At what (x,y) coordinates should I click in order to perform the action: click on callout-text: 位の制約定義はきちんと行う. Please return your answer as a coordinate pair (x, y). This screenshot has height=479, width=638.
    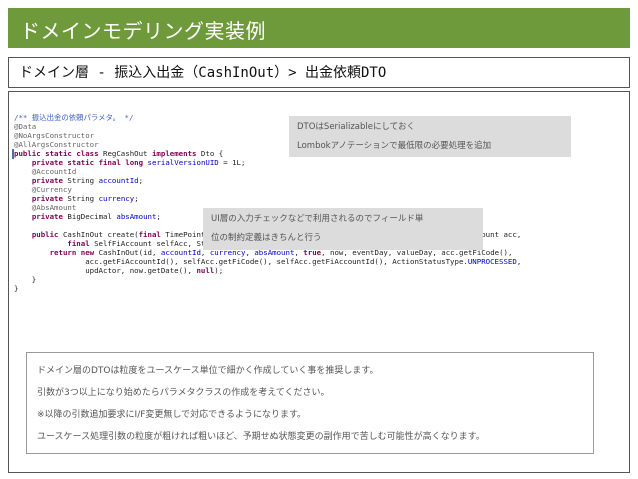
    Looking at the image, I should click on (266, 238).